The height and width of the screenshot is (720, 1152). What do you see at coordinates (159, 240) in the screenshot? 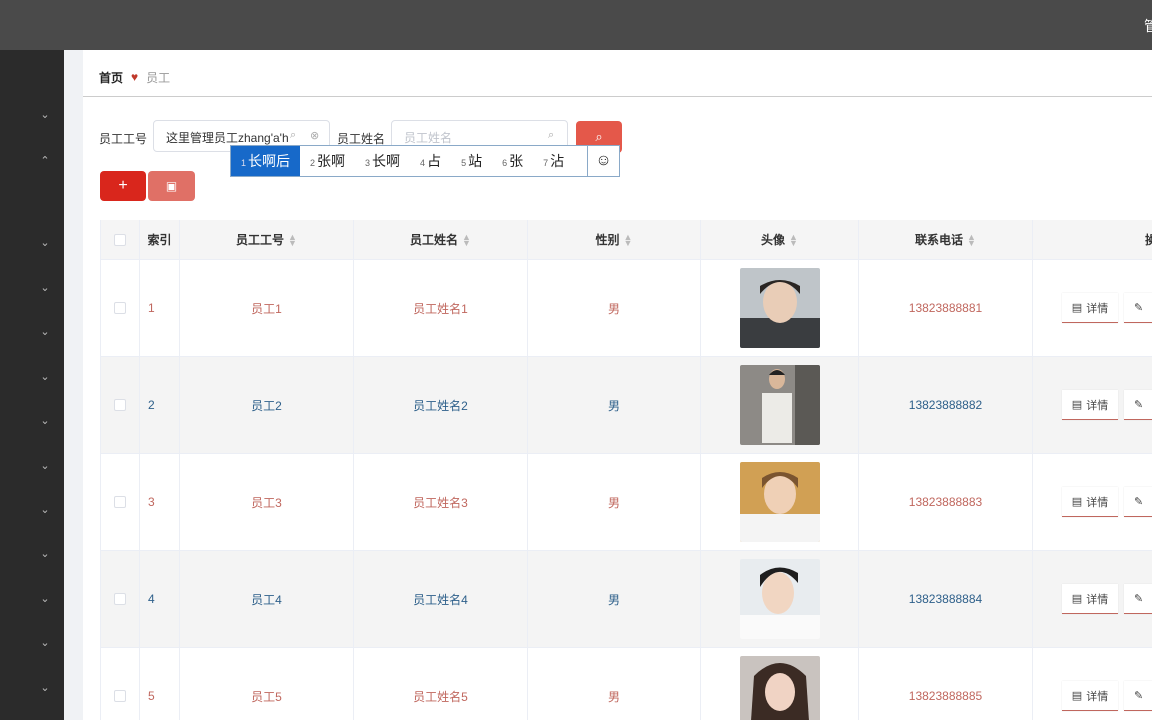
I see `header-index: 索引` at bounding box center [159, 240].